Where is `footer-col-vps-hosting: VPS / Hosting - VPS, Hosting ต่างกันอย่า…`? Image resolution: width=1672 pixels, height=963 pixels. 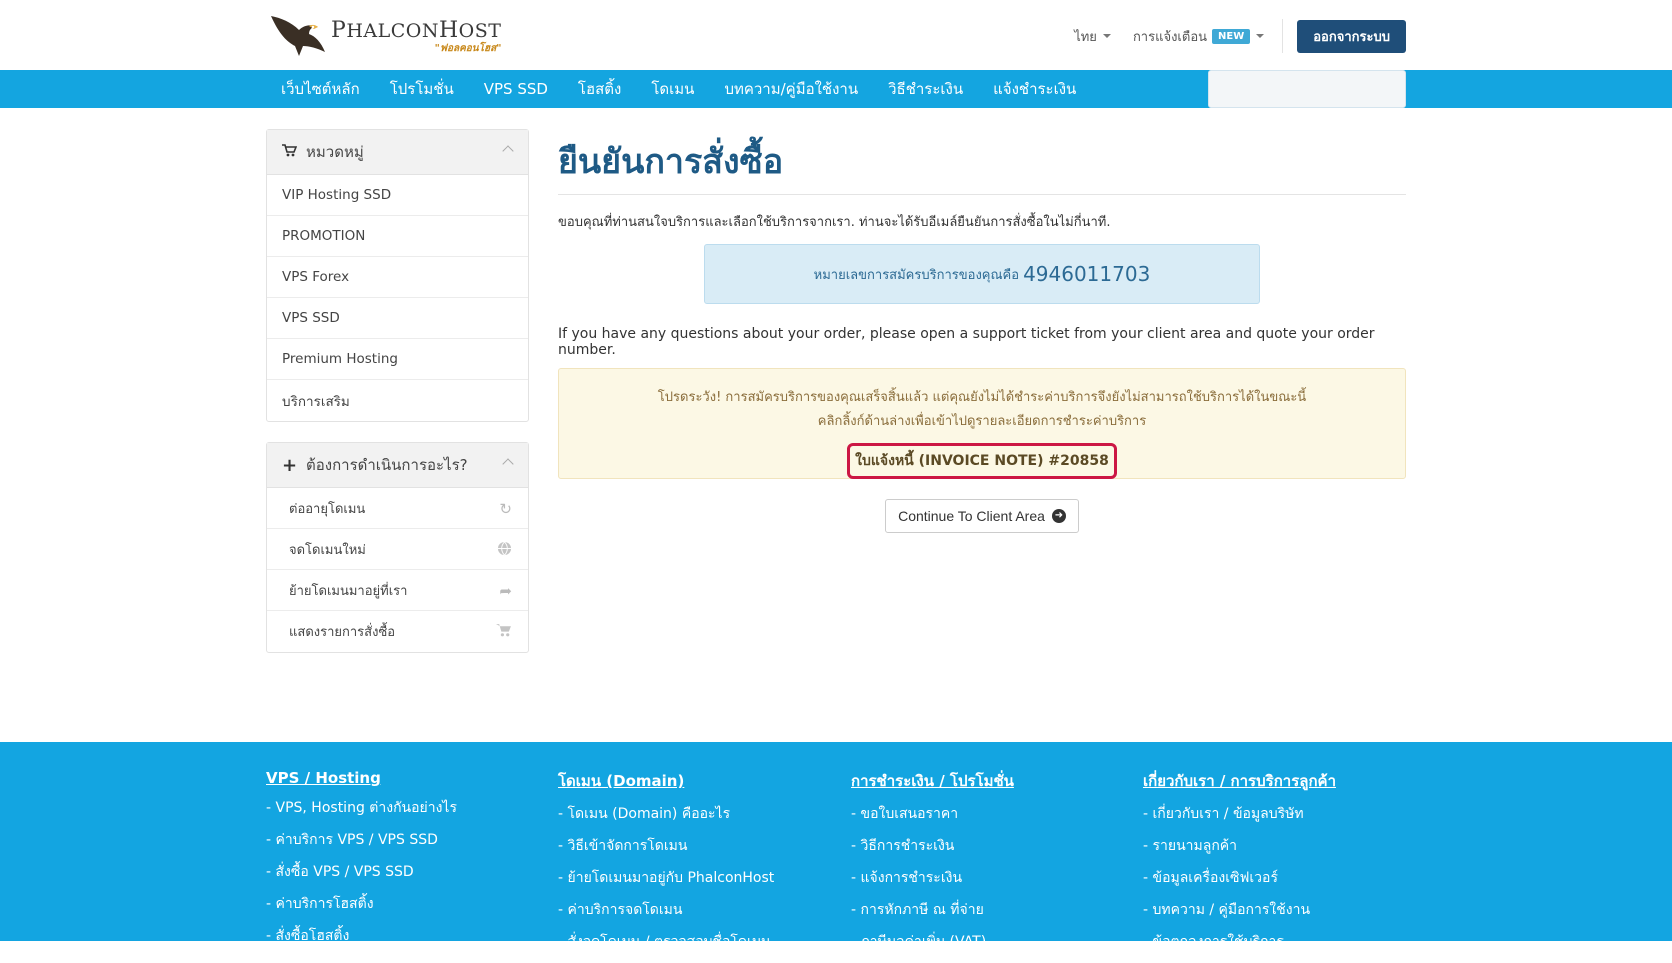
footer-col-vps-hosting: VPS / Hosting - VPS, Hosting ต่างกันอย่า… is located at coordinates (406, 863).